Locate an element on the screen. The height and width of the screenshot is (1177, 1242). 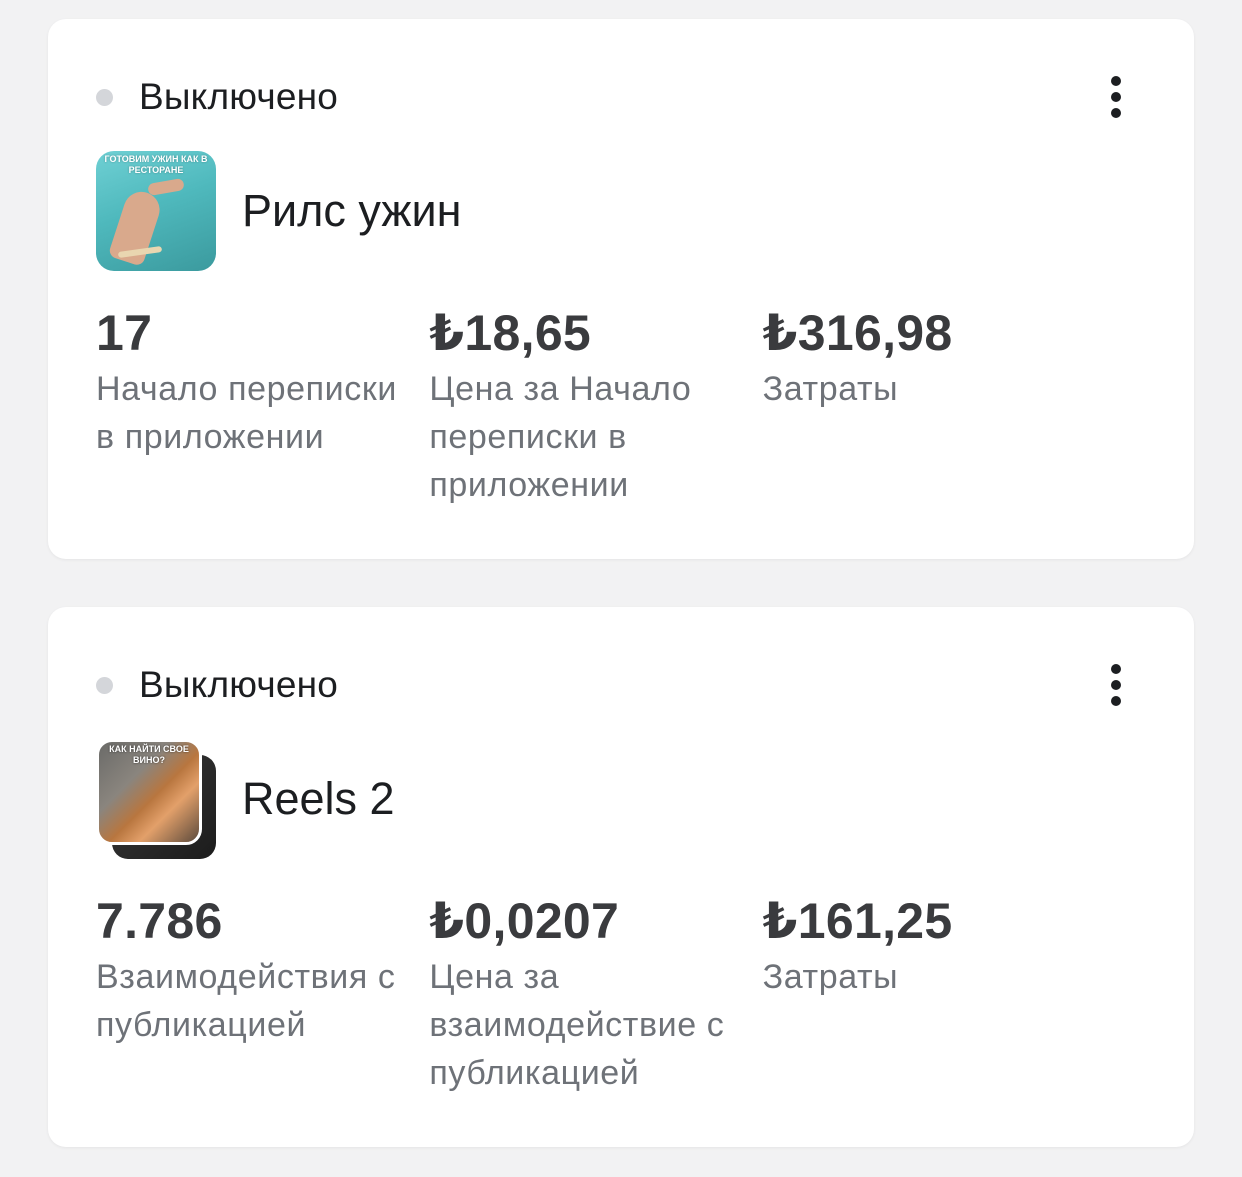
thumbnail-caption: КАК НАЙТИ СВОЕ ВИНО? is located at coordinates (149, 754).